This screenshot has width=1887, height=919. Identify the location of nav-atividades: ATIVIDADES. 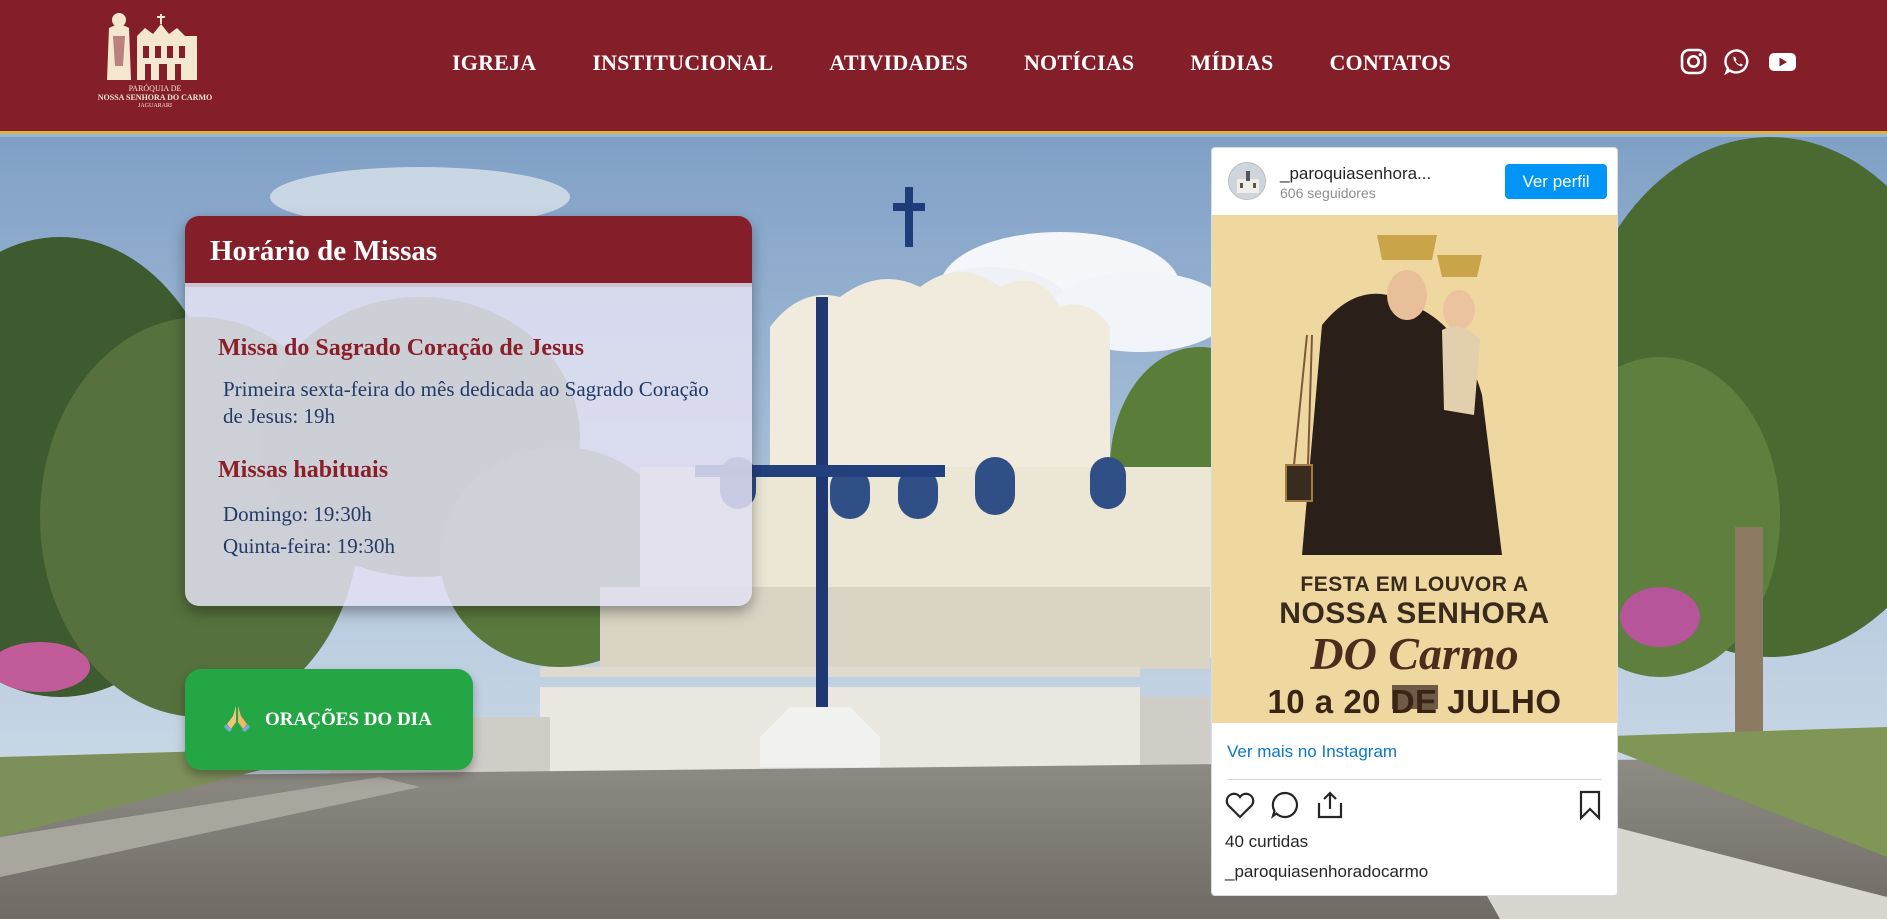
(898, 63).